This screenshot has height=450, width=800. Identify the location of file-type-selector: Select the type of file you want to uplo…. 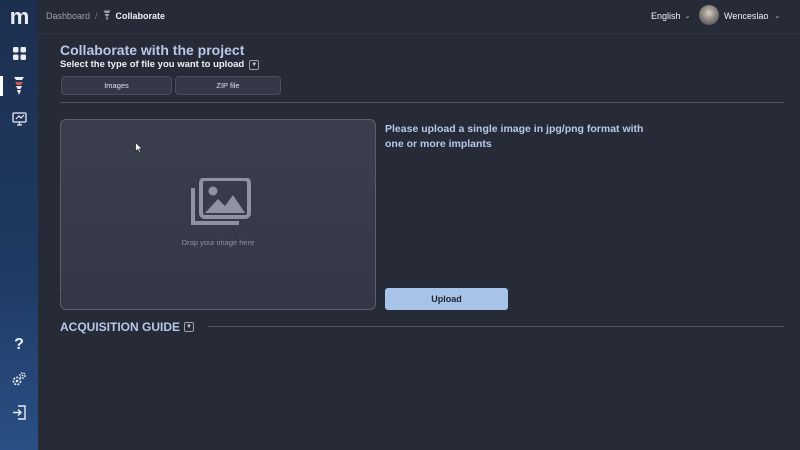
(160, 64).